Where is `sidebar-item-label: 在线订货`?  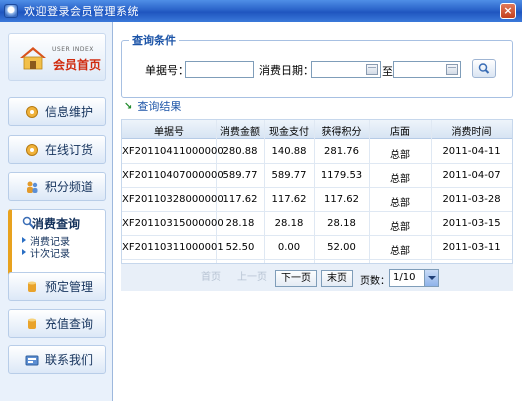 sidebar-item-label: 在线订货 is located at coordinates (69, 150).